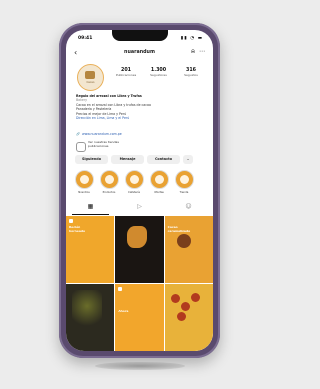 This screenshot has height=389, width=320. What do you see at coordinates (140, 366) in the screenshot?
I see `phone-shadow` at bounding box center [140, 366].